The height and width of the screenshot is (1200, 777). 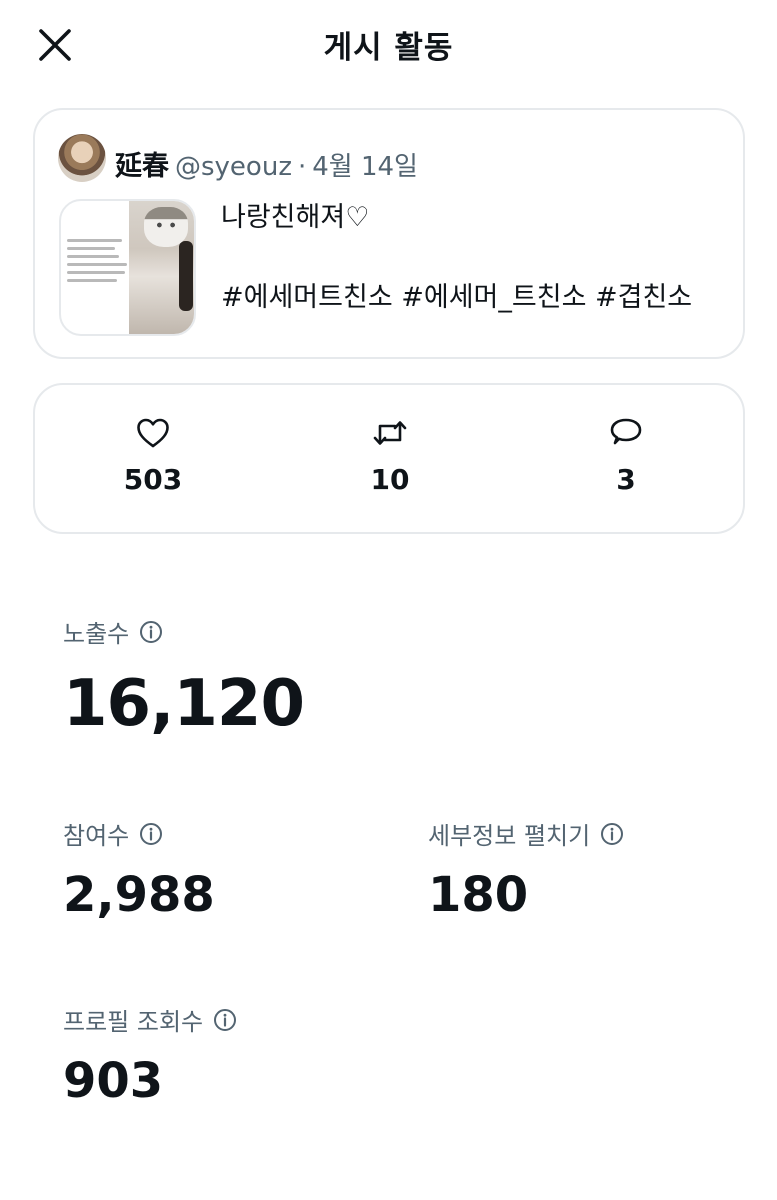 What do you see at coordinates (96, 836) in the screenshot?
I see `engagements-label: 참여수` at bounding box center [96, 836].